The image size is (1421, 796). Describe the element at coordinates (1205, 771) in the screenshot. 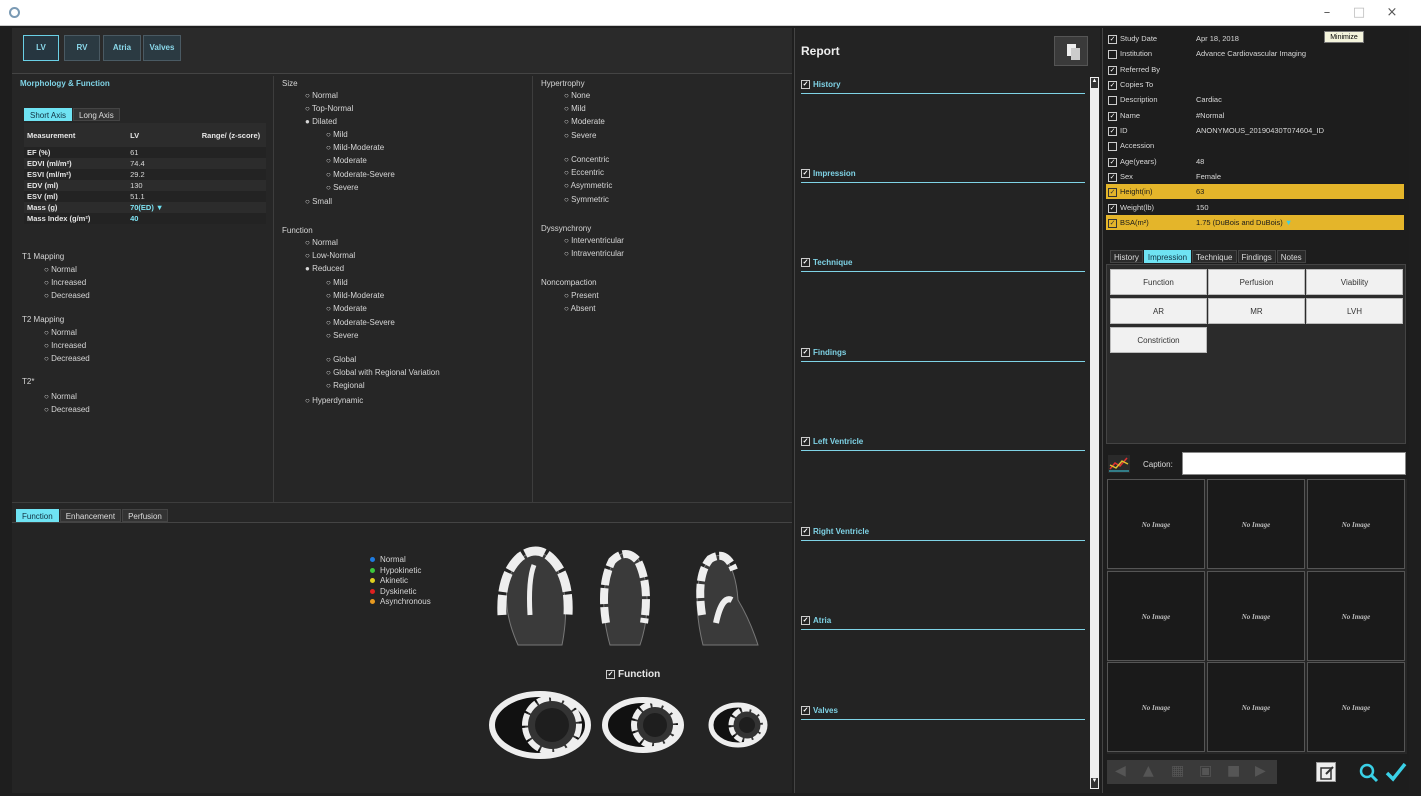

I see `grid-2x2-icon: ▣` at that location.